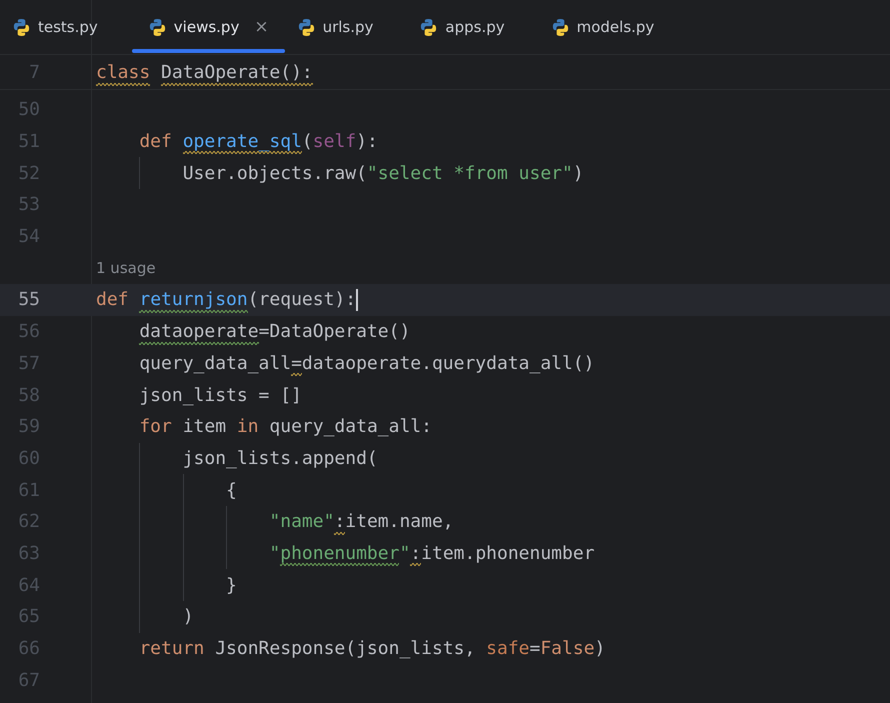 The width and height of the screenshot is (890, 703). What do you see at coordinates (357, 299) in the screenshot?
I see `text-cursor` at bounding box center [357, 299].